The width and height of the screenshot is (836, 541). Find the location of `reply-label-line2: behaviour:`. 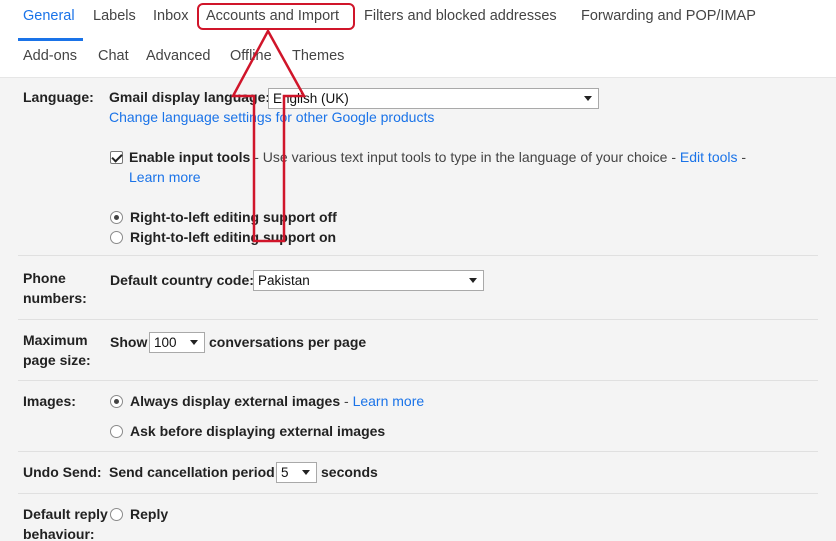

reply-label-line2: behaviour: is located at coordinates (59, 533).